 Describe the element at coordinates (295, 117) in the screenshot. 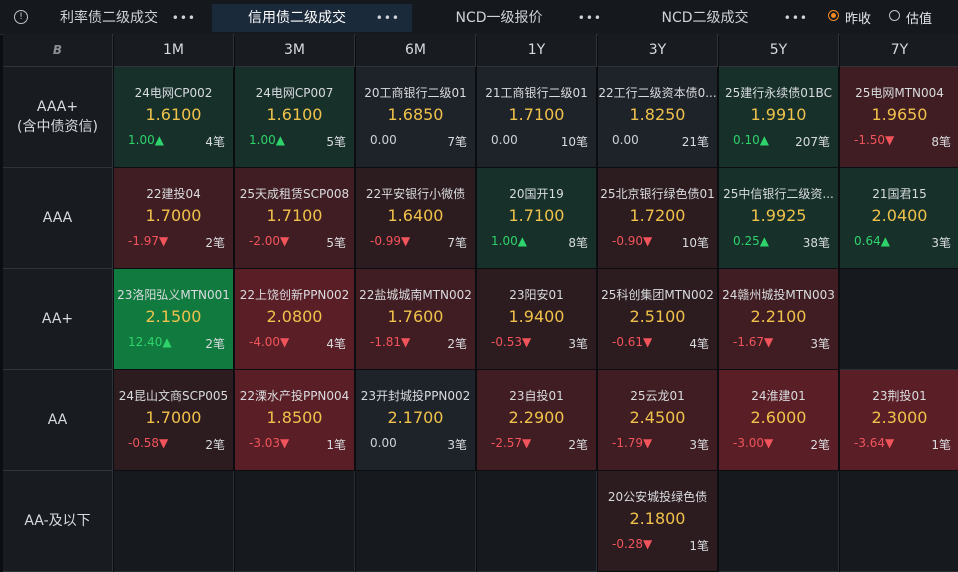

I see `bond-cell: 24电网CP007 1.6100 1.00▲ 5笔` at that location.